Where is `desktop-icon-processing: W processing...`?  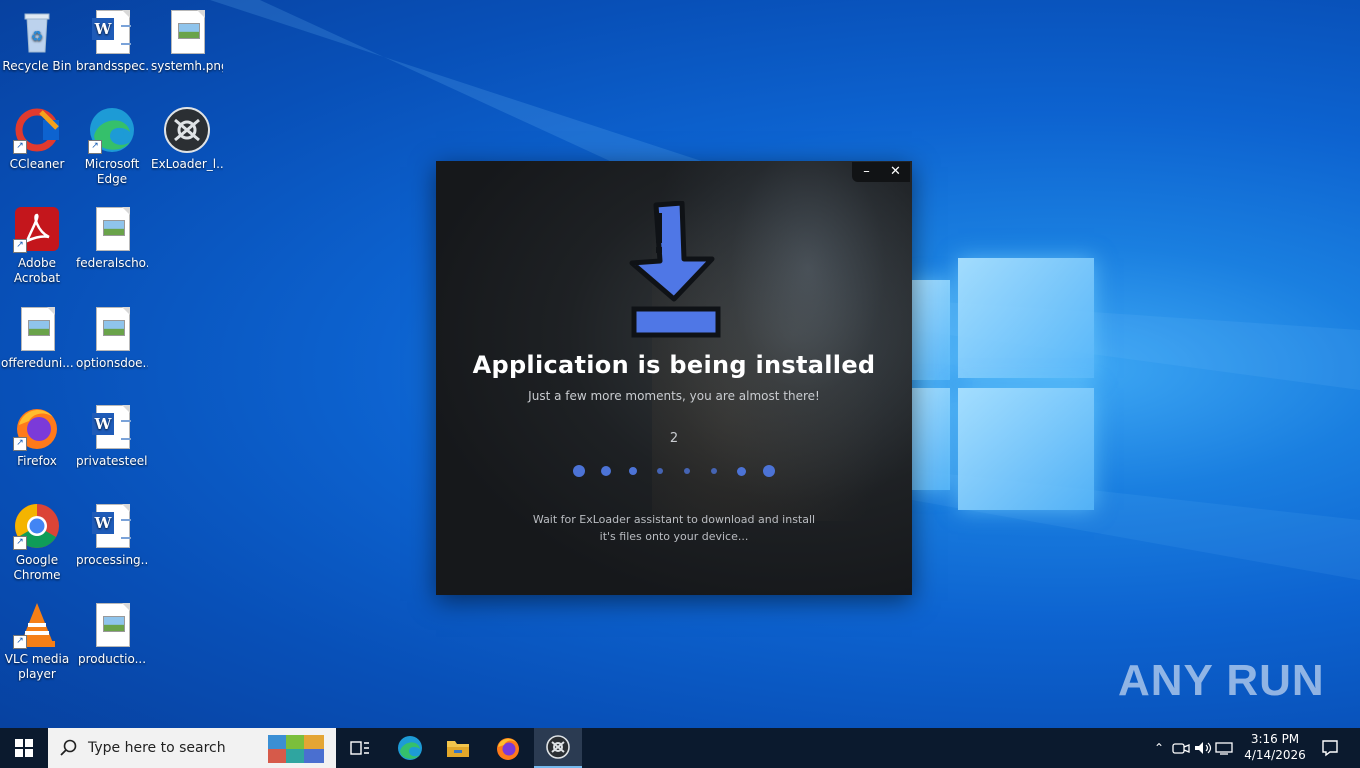 desktop-icon-processing: W processing... is located at coordinates (112, 535).